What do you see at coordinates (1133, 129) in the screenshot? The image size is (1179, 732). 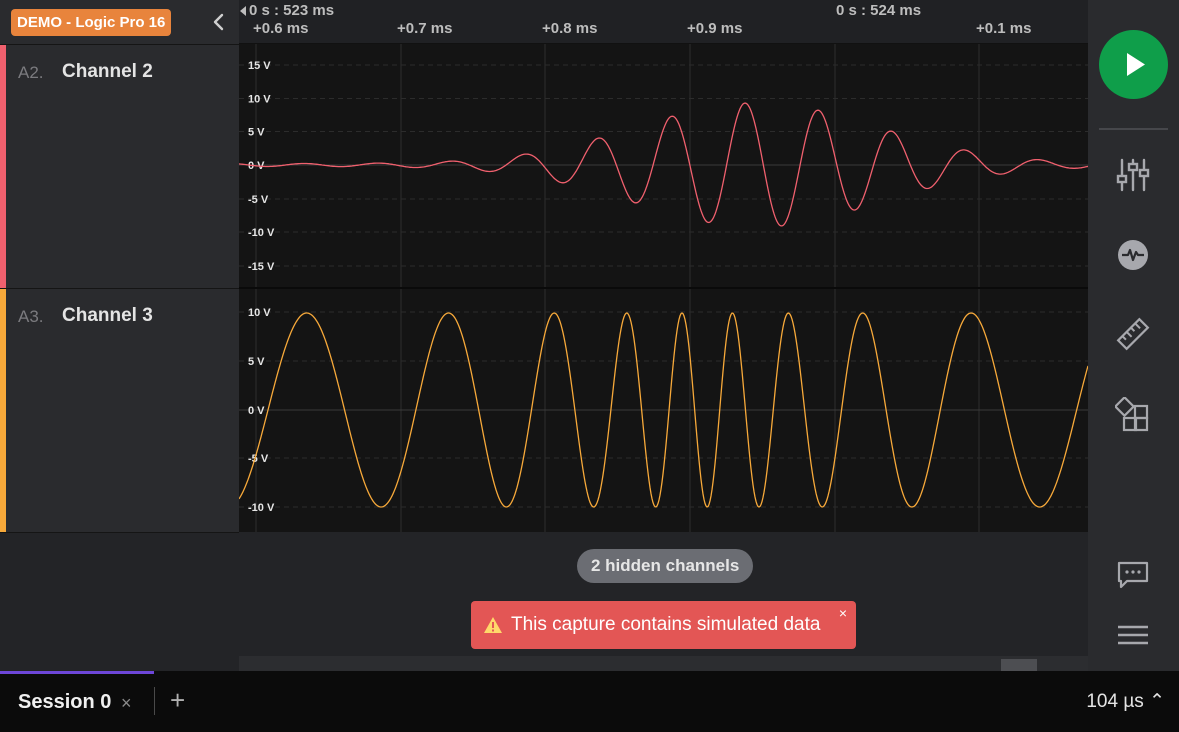 I see `toolbar-separator` at bounding box center [1133, 129].